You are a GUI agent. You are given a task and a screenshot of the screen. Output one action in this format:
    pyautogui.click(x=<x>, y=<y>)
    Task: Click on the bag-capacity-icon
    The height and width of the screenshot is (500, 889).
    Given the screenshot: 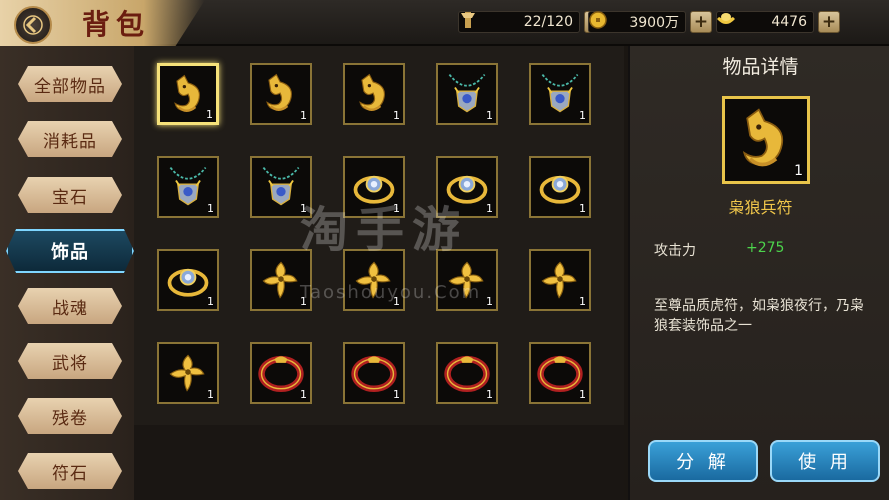 What is the action you would take?
    pyautogui.click(x=468, y=20)
    